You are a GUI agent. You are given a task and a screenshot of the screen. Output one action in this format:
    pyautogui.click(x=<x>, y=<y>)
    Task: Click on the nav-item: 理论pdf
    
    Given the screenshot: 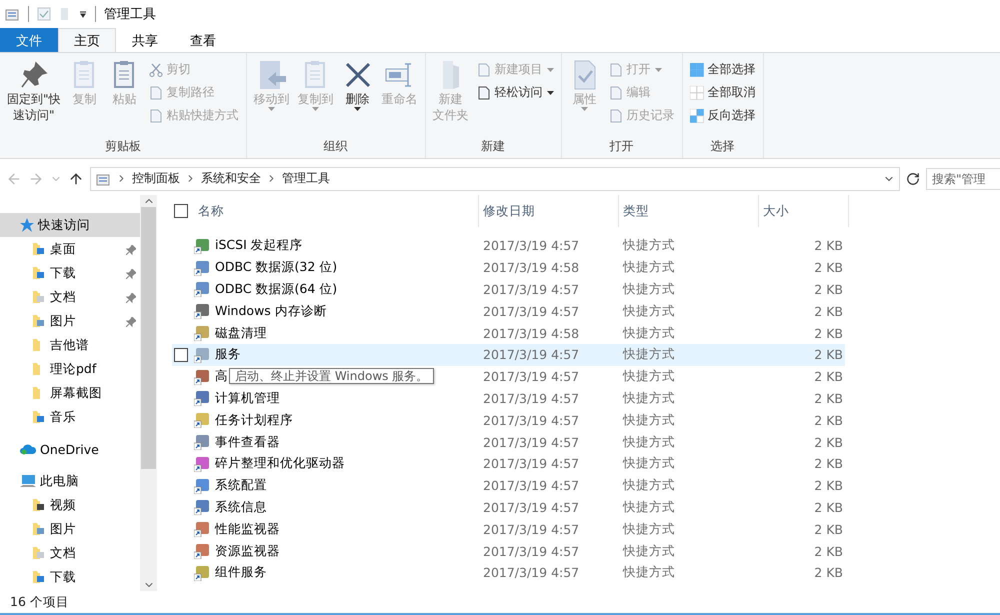 What is the action you would take?
    pyautogui.click(x=70, y=369)
    